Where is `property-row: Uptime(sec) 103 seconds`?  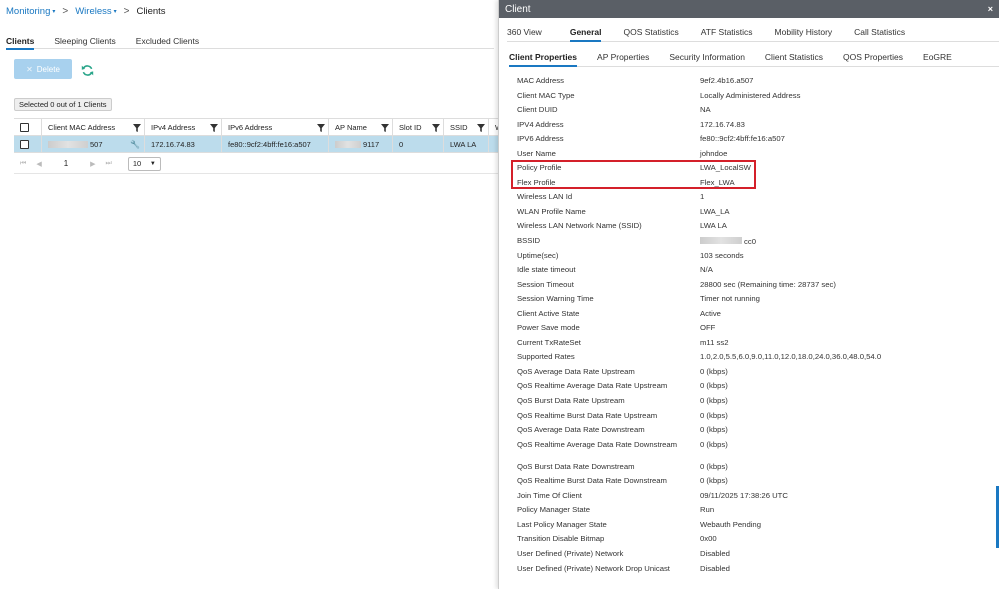
property-row: Uptime(sec) 103 seconds is located at coordinates (758, 256).